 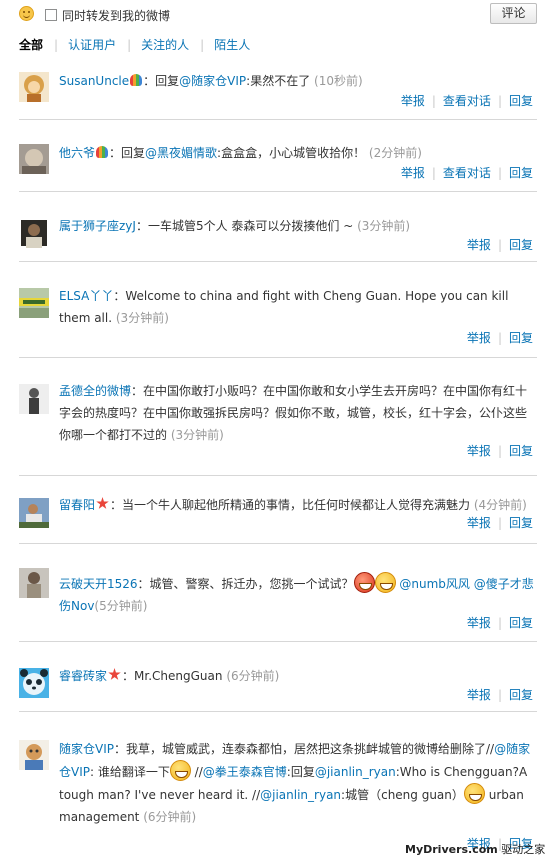 I want to click on comment-text: 属于狮子座zyJ：一车城管5个人 泰森可以分拨揍他们 ~ (3分钟前), so click(x=297, y=226).